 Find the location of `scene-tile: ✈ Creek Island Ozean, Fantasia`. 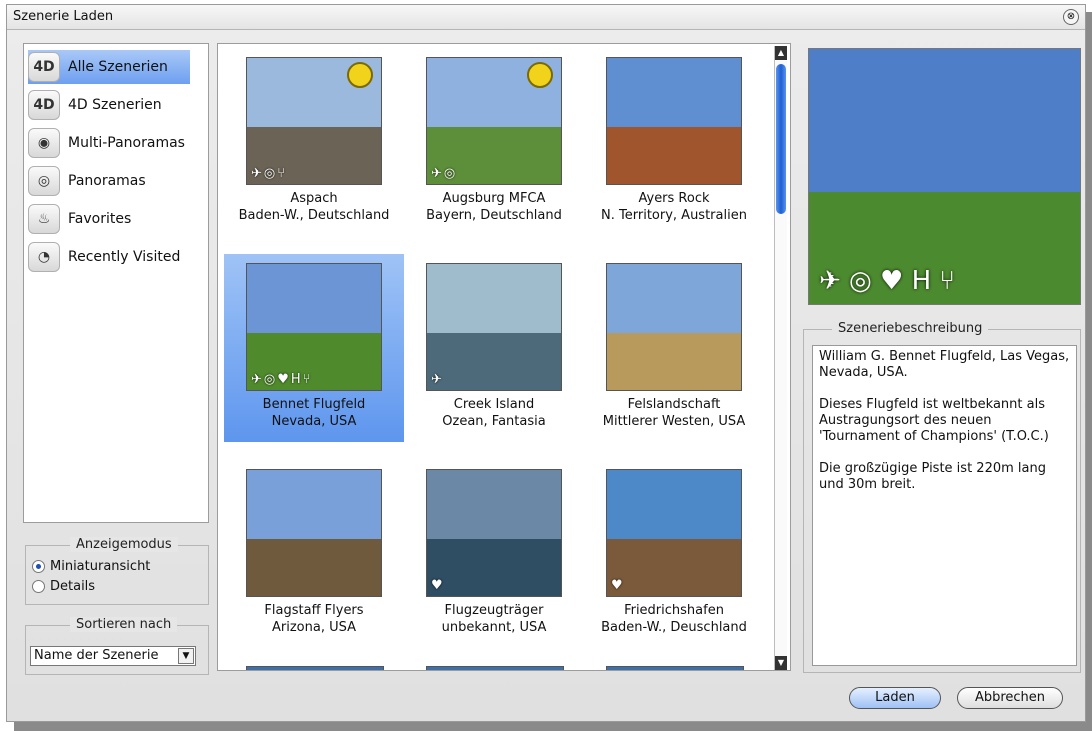

scene-tile: ✈ Creek Island Ozean, Fantasia is located at coordinates (494, 348).